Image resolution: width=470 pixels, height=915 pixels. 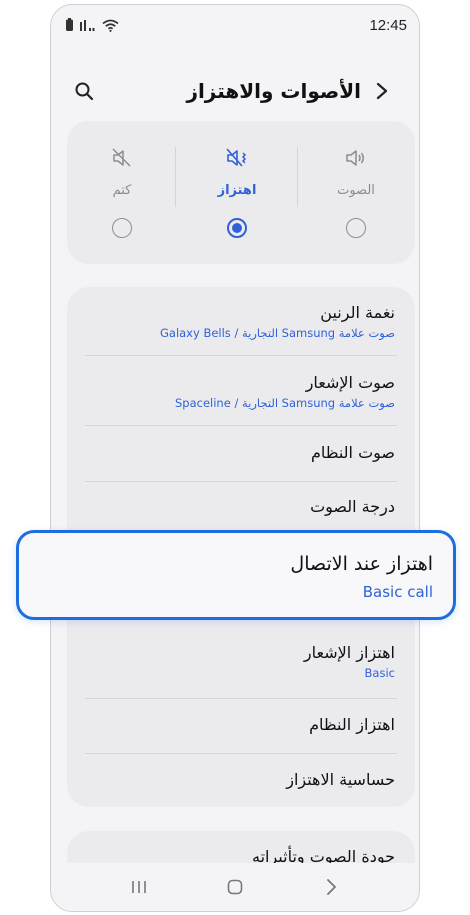 I want to click on recents-icon, so click(x=139, y=887).